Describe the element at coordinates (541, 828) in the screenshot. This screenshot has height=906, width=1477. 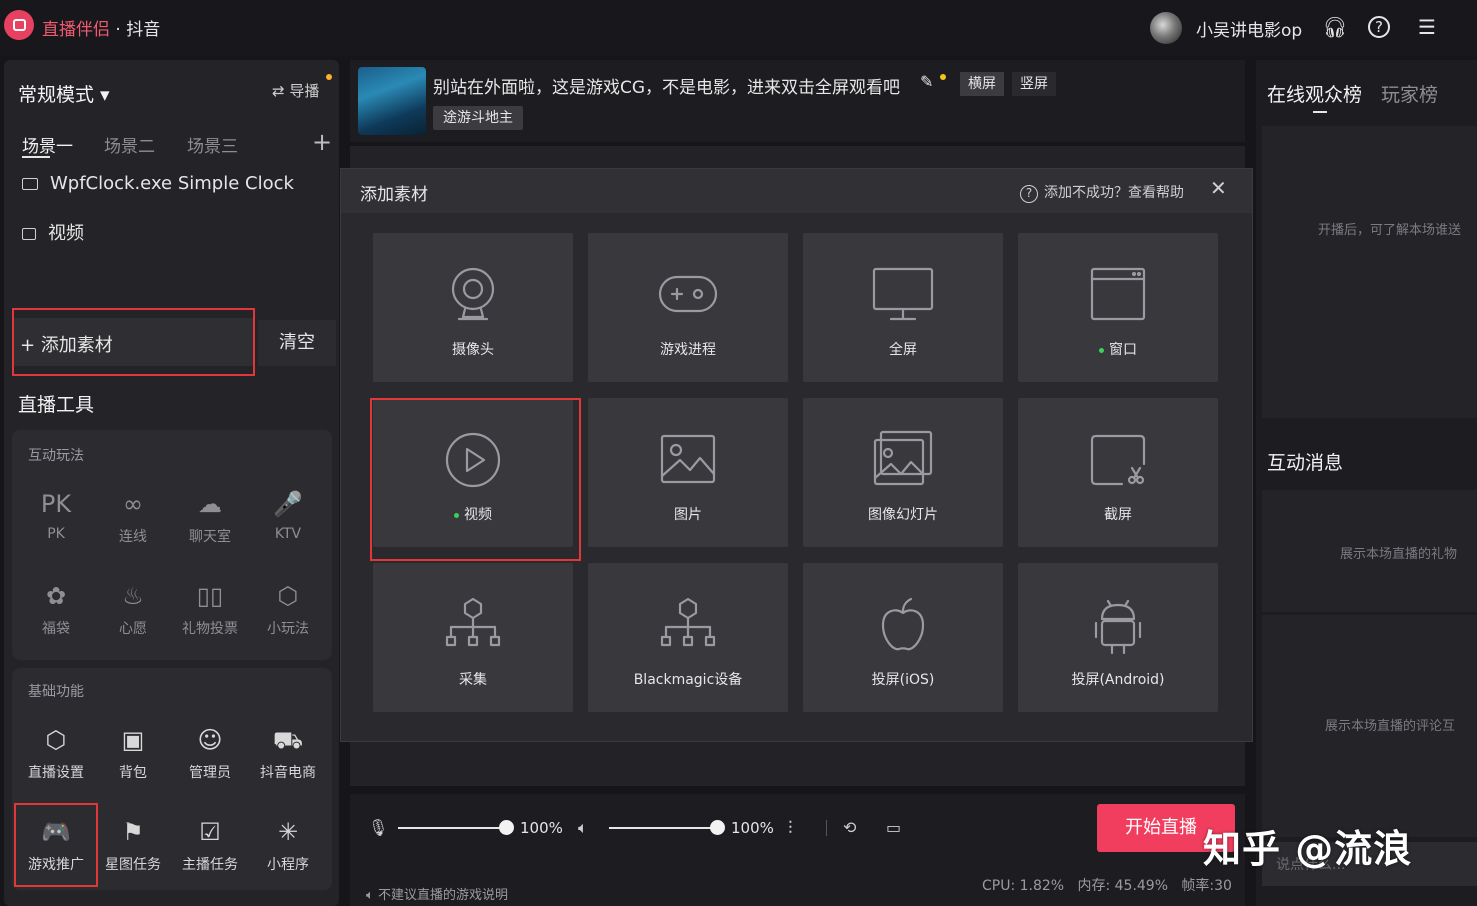
I see `mic-volume-value: 100%` at that location.